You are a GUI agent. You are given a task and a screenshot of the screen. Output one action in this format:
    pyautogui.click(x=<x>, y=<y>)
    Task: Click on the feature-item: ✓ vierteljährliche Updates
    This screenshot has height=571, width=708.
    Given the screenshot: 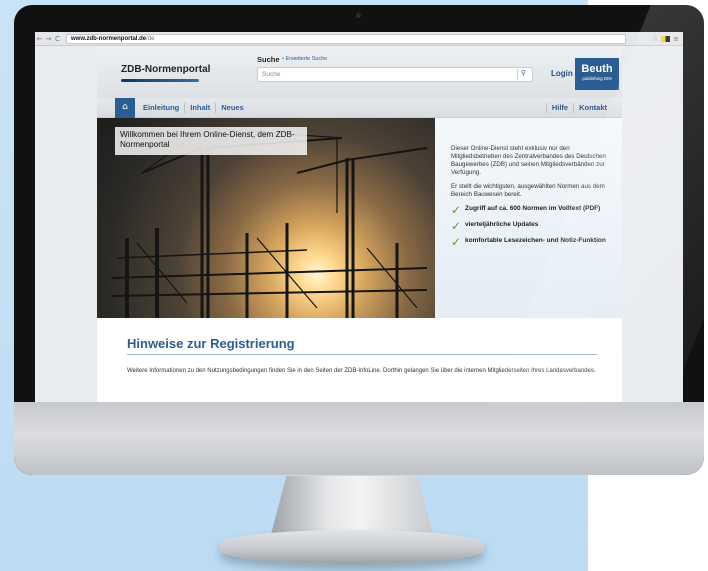 What is the action you would take?
    pyautogui.click(x=529, y=226)
    